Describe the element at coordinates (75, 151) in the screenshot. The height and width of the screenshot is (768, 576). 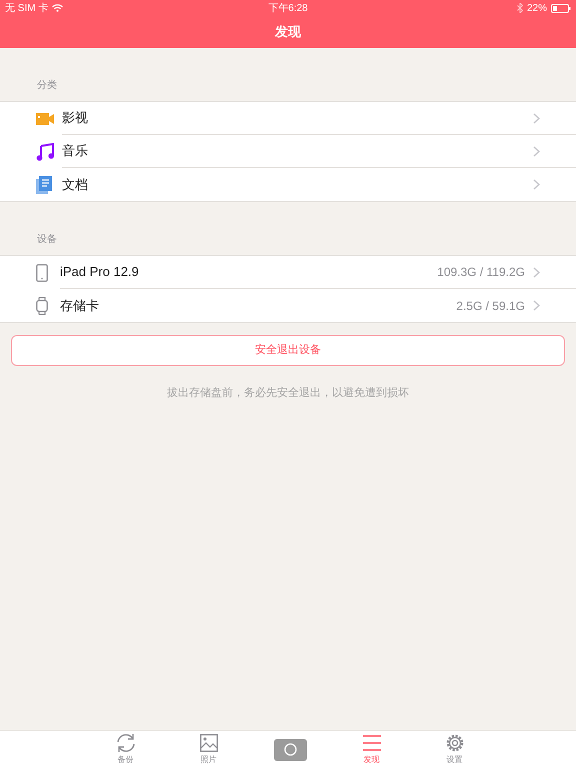
I see `row-label: 音乐` at that location.